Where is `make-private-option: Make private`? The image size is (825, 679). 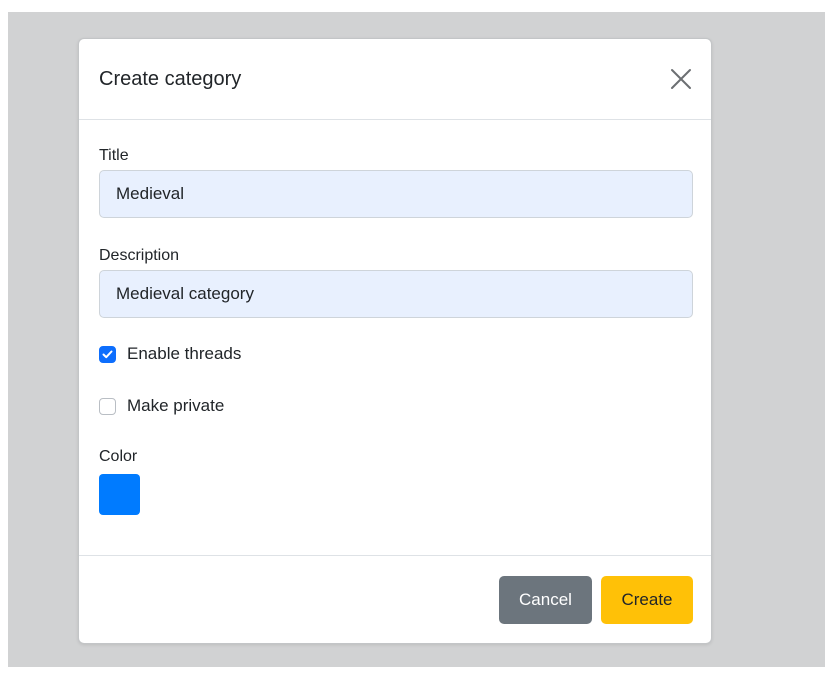 make-private-option: Make private is located at coordinates (161, 406).